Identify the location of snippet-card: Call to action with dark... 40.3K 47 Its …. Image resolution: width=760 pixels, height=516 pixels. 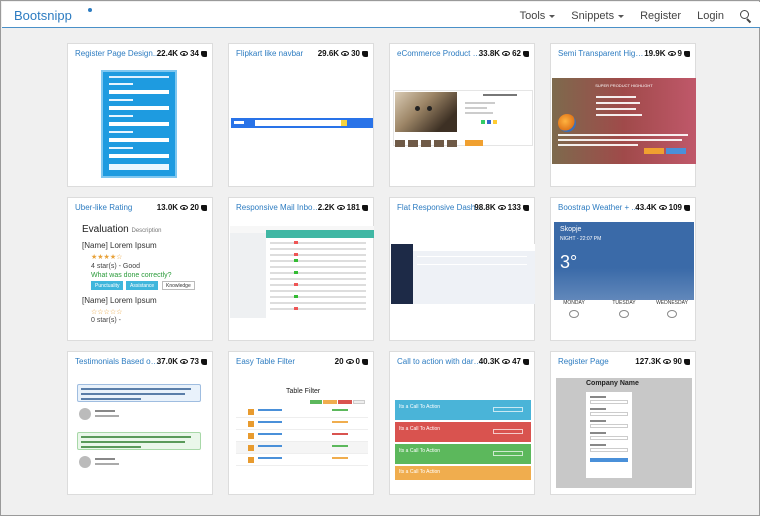
(462, 423).